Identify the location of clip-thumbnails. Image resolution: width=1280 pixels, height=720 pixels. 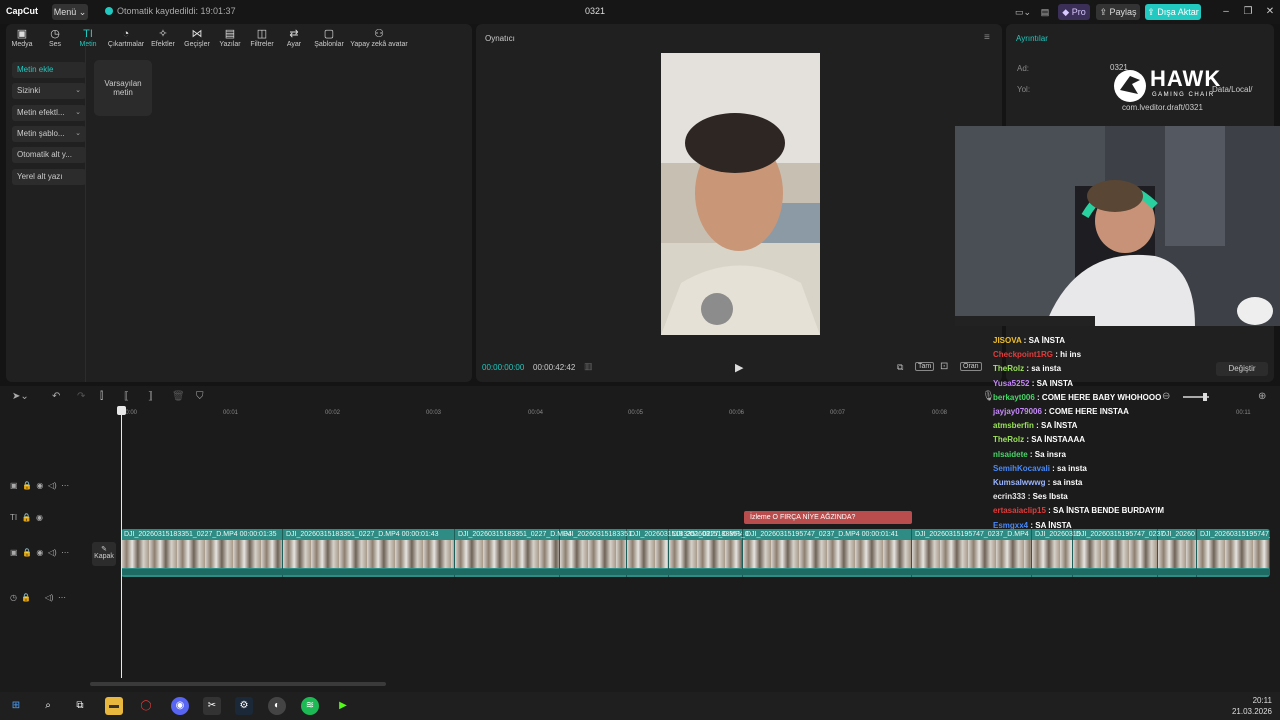
(1233, 554).